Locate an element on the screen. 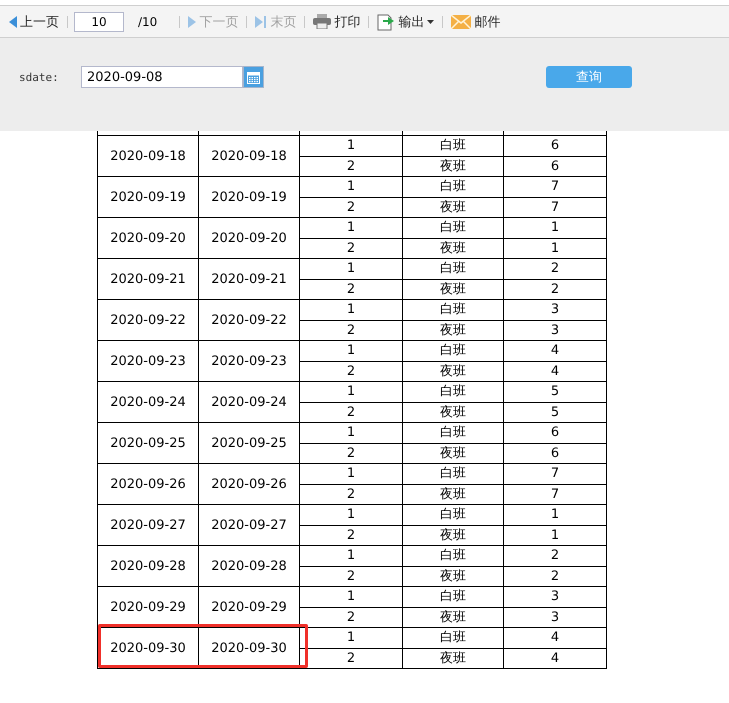 The width and height of the screenshot is (729, 703). calendar-icon is located at coordinates (253, 77).